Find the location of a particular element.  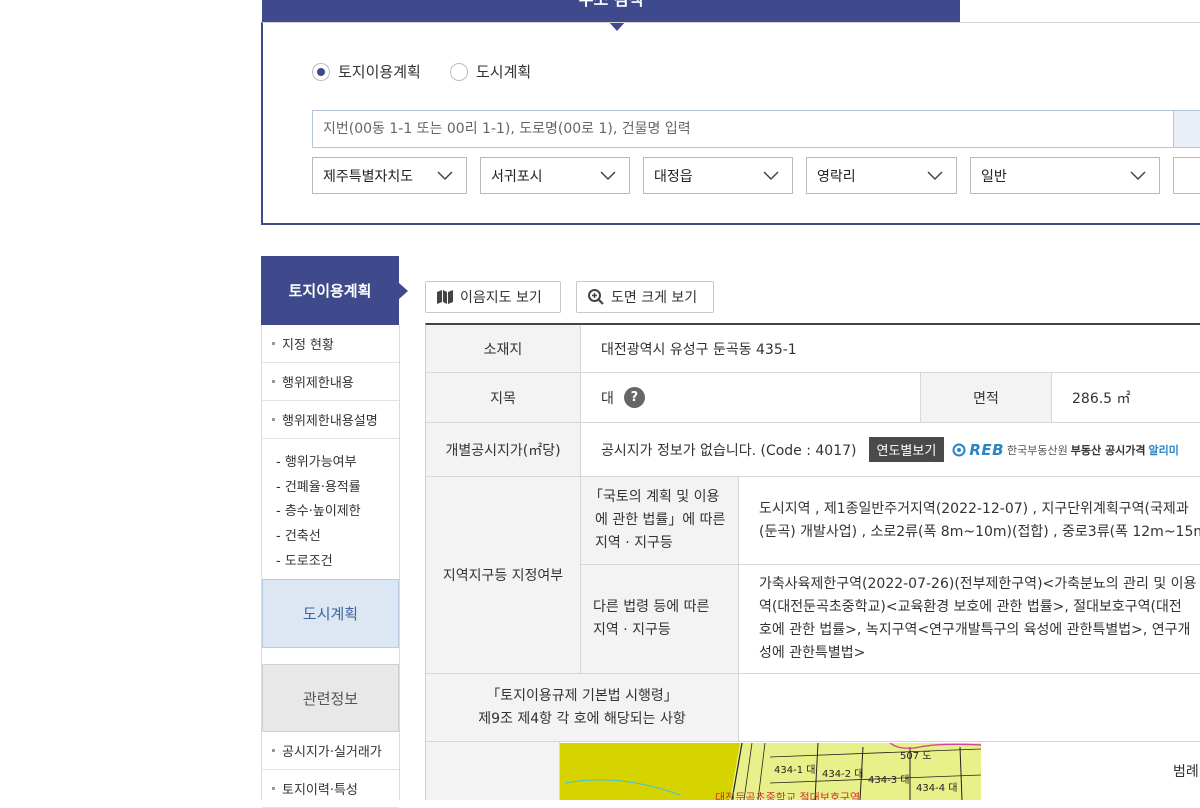

radio-unchecked-icon is located at coordinates (459, 71).